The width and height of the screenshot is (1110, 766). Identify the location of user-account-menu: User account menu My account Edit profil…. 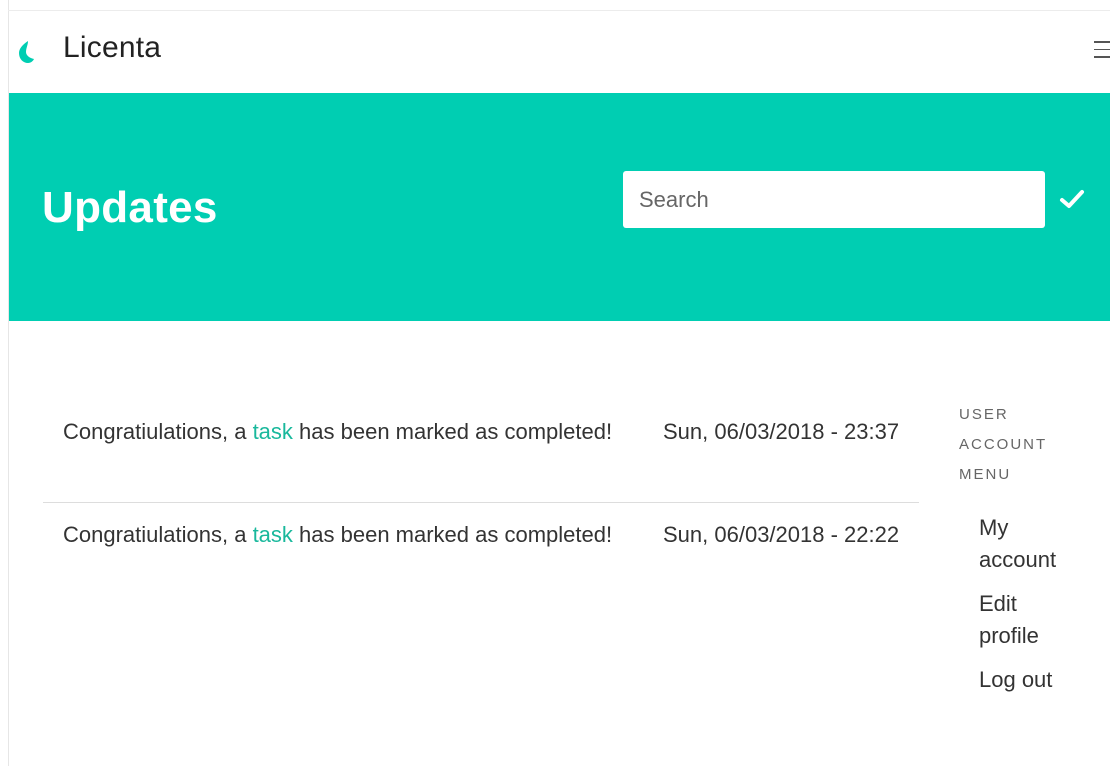
(1034, 554).